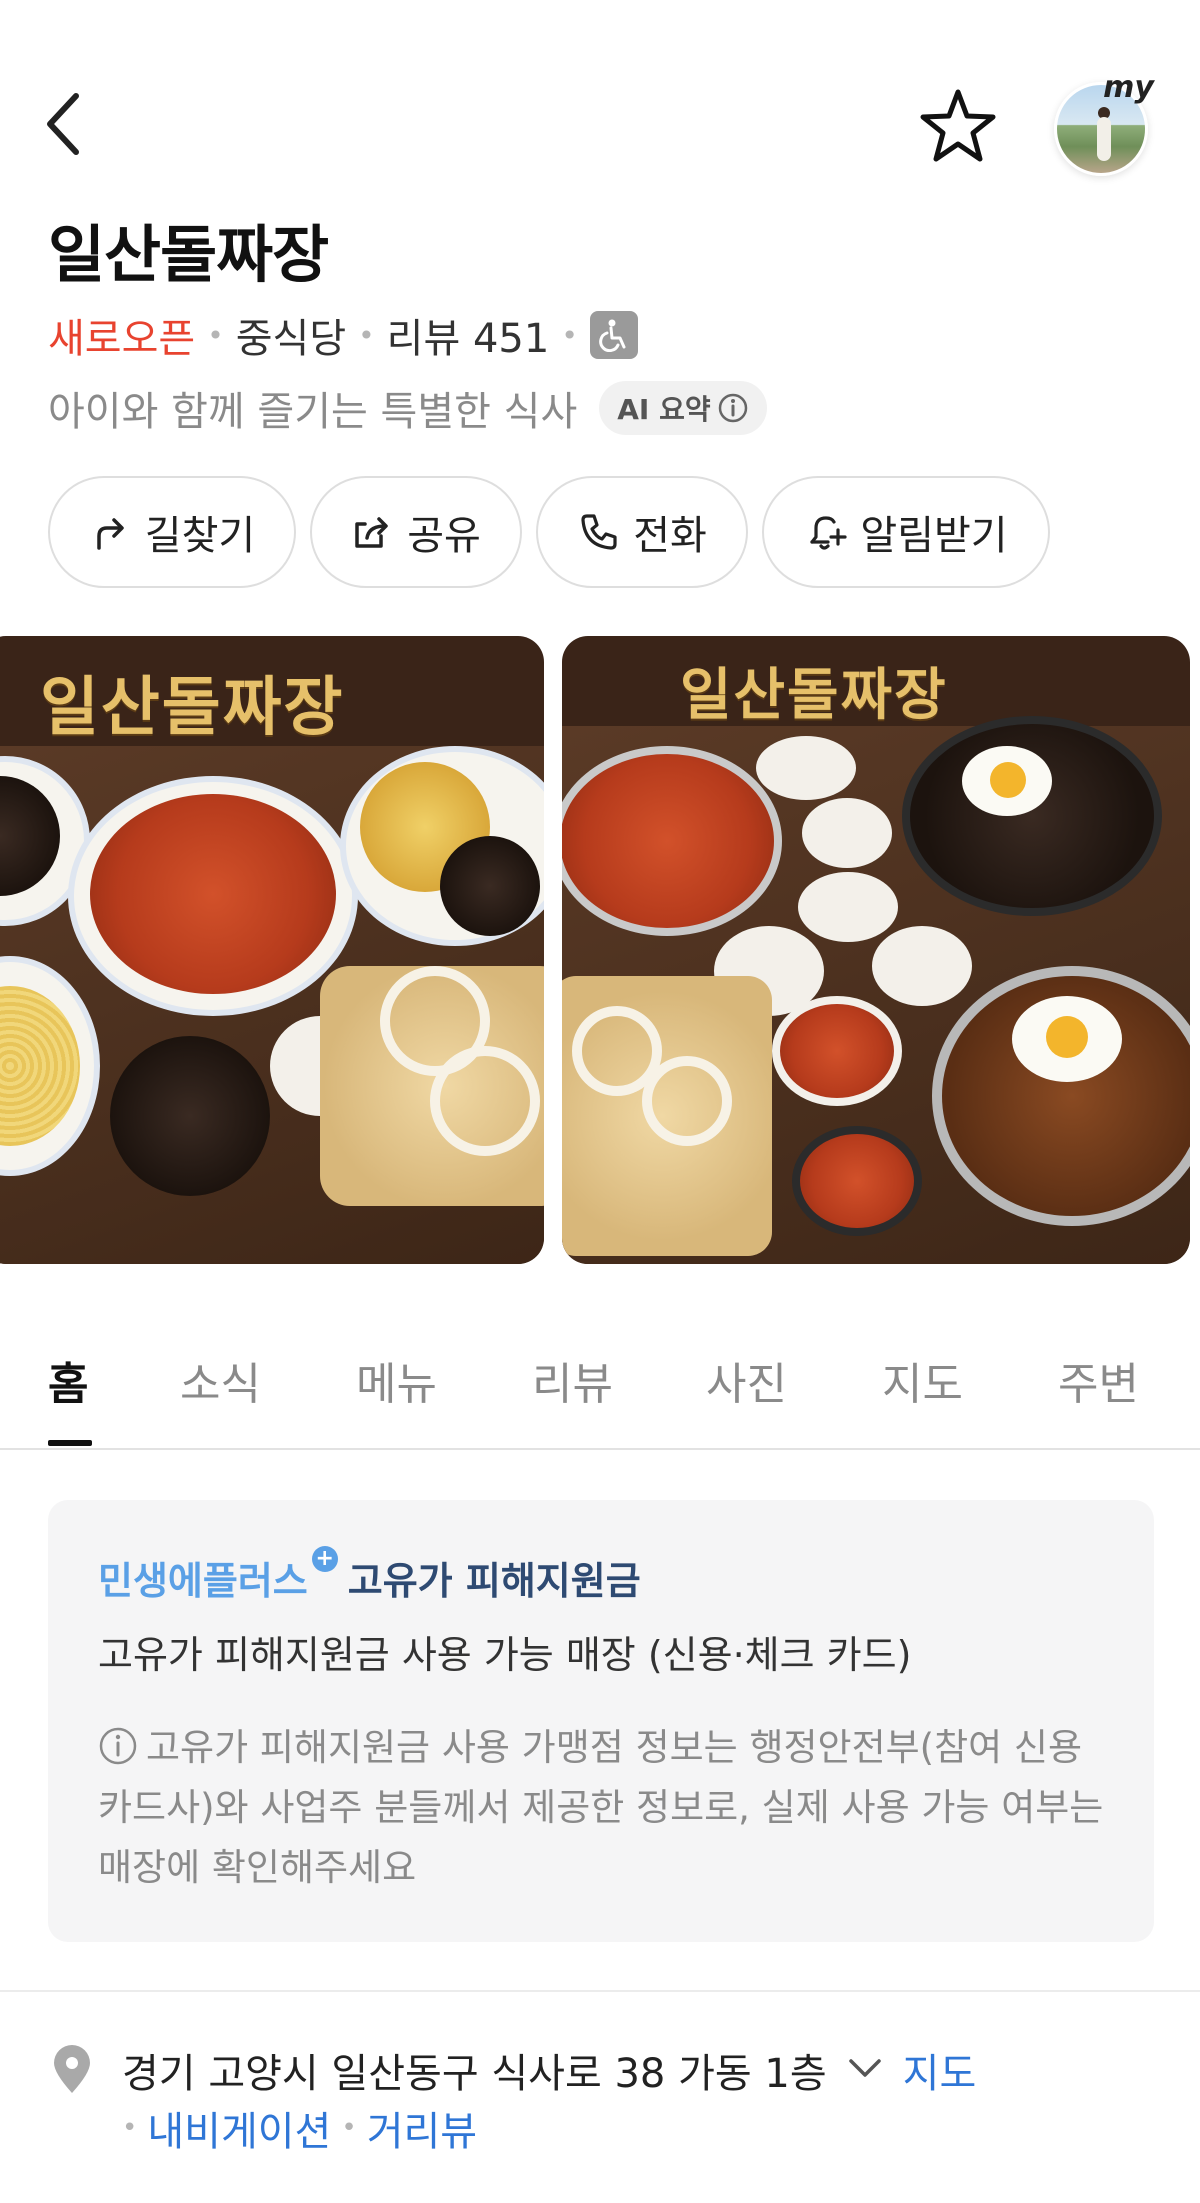 Image resolution: width=1200 pixels, height=2203 pixels. Describe the element at coordinates (63, 124) in the screenshot. I see `chevron-left-icon` at that location.